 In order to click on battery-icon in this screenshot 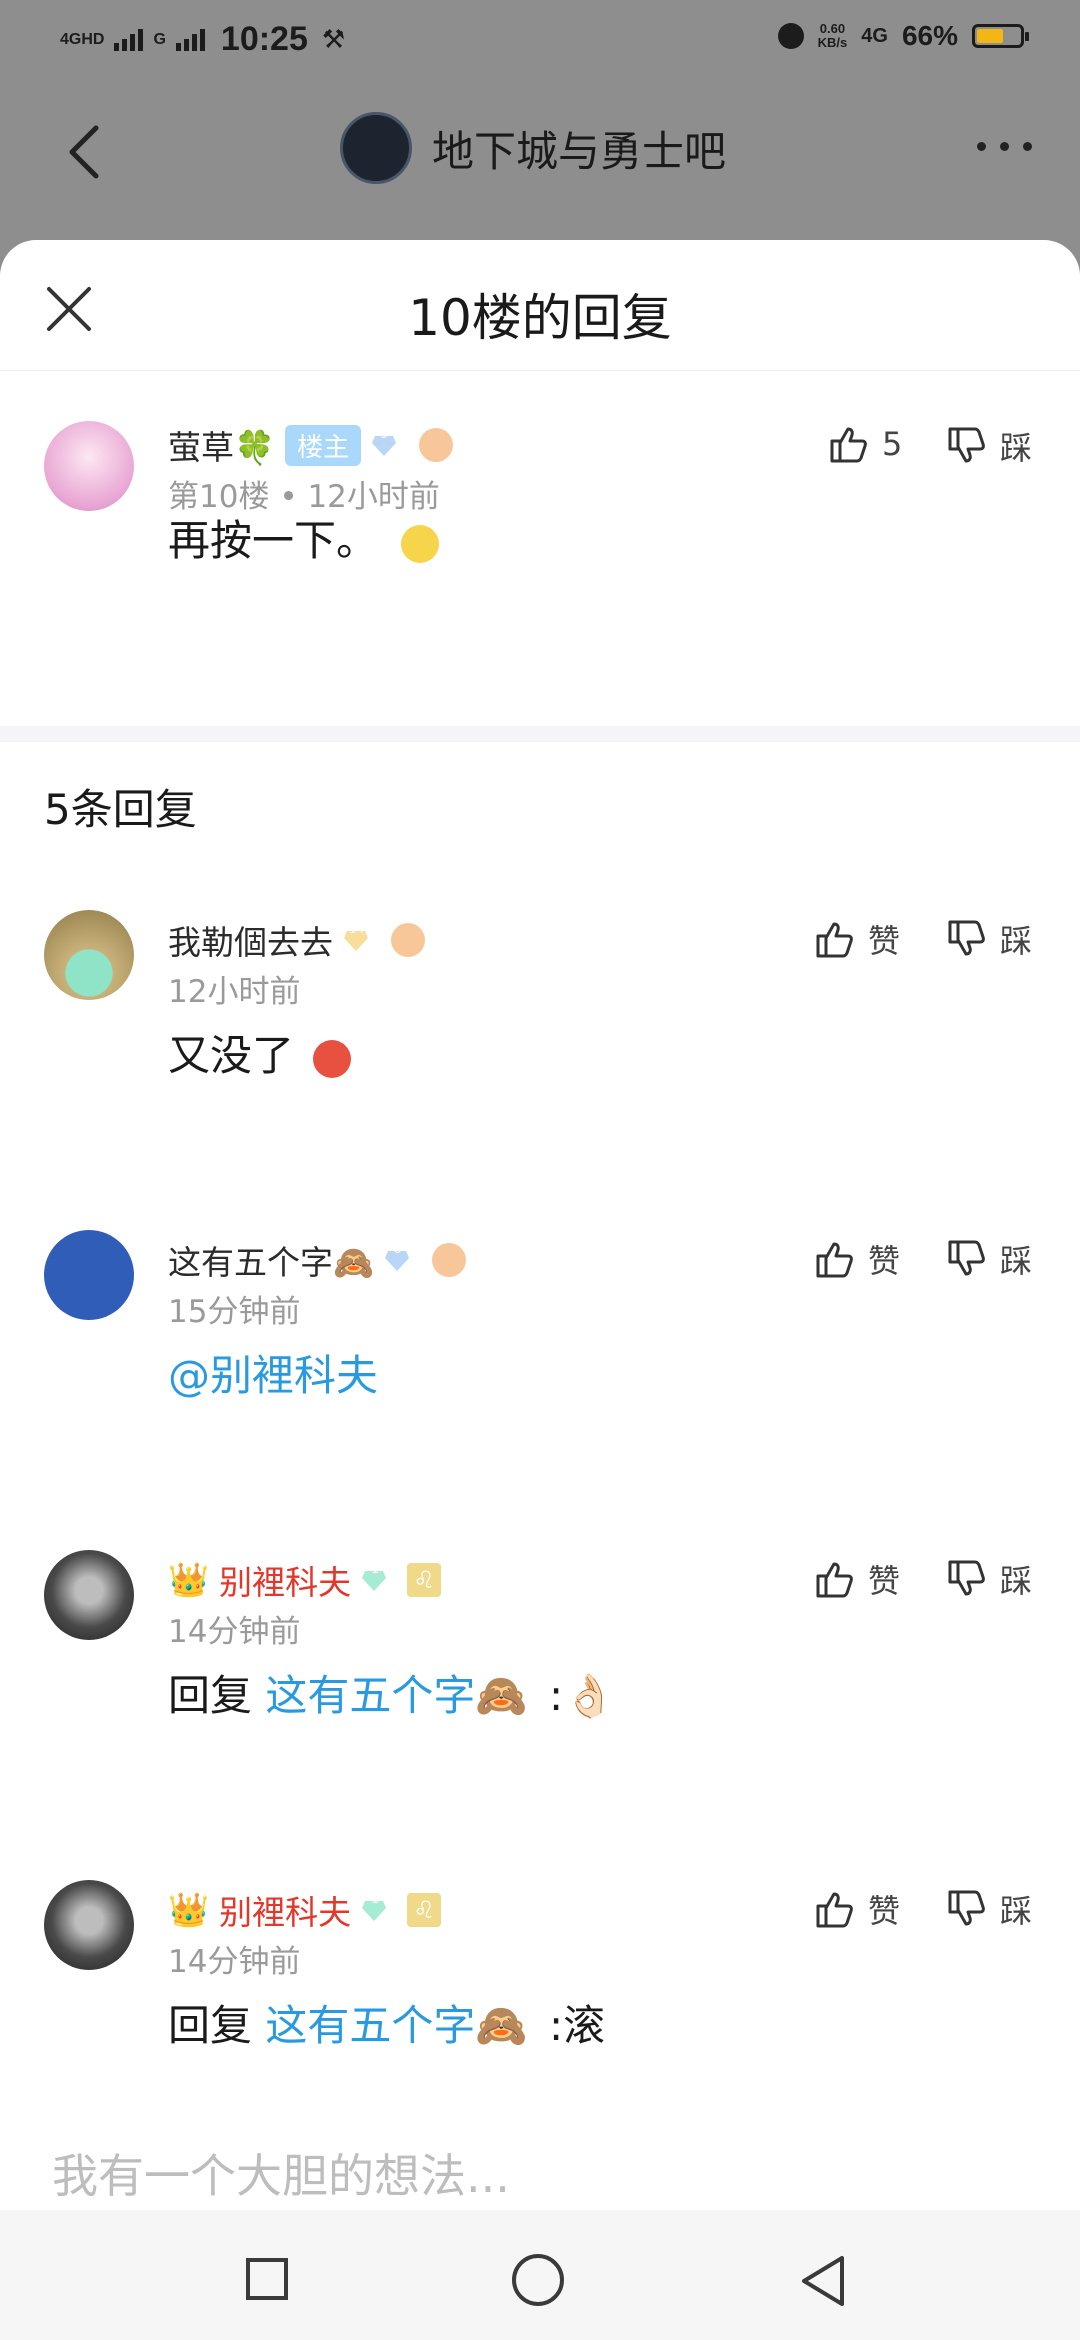, I will do `click(1000, 36)`.